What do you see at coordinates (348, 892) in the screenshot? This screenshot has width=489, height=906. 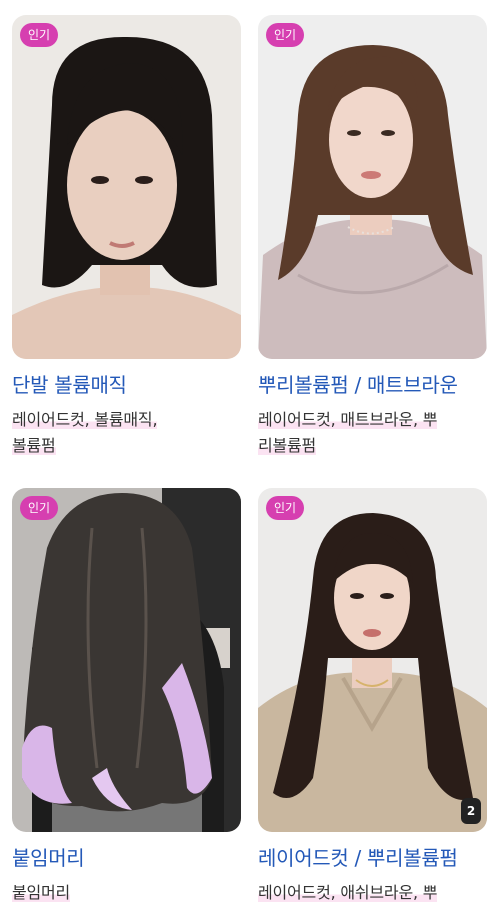 I see `tags-line: 레이어드컷, 애쉬브라운, 뿌` at bounding box center [348, 892].